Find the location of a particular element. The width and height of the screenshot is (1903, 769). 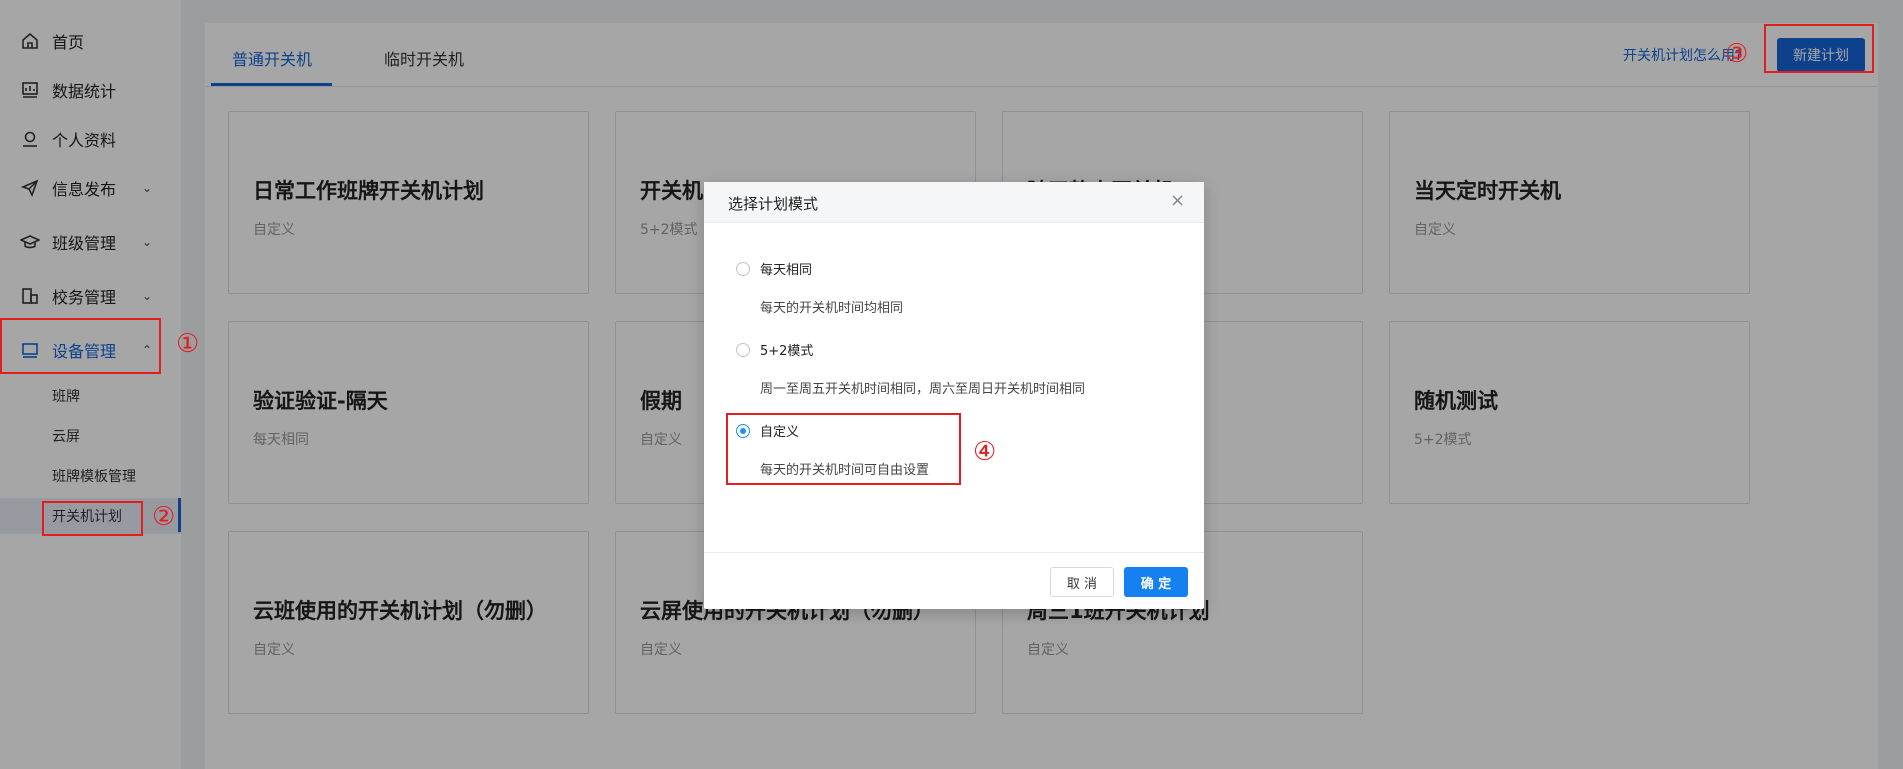

annotation-box-power-plan is located at coordinates (92, 518).